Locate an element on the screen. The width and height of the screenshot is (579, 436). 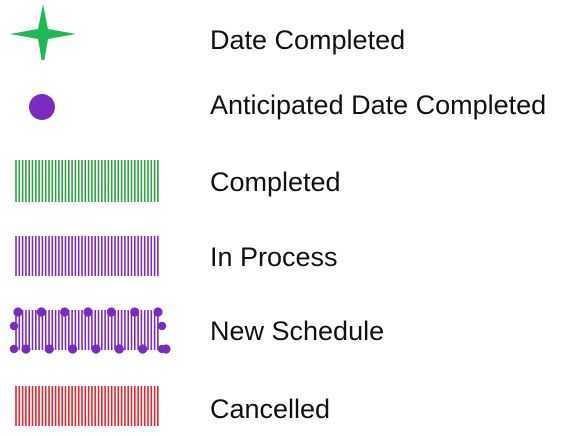
legend-label-completed: Completed is located at coordinates (275, 182).